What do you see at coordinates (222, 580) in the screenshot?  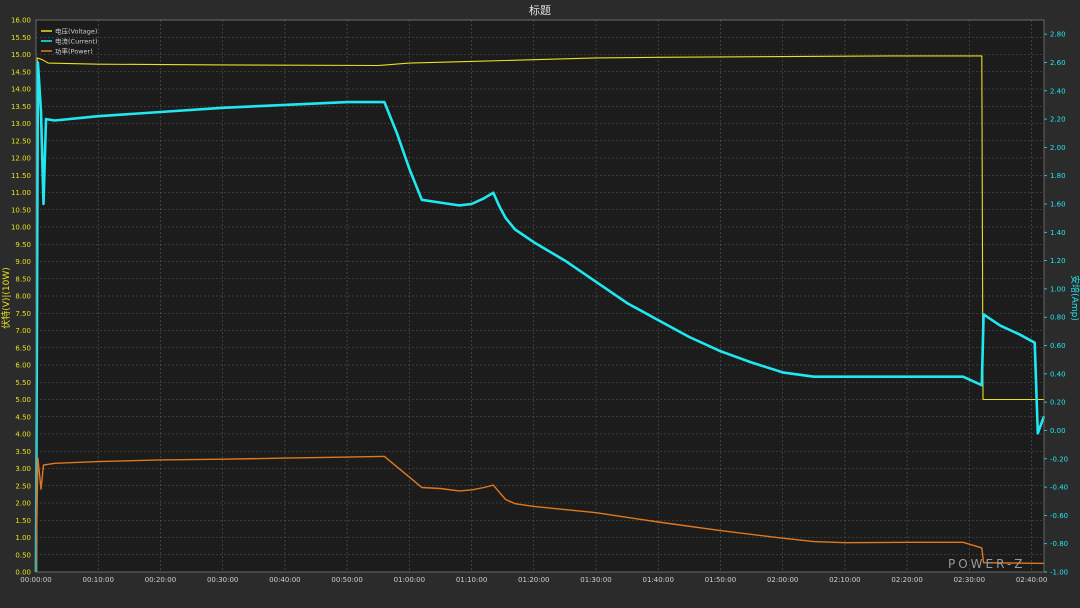 I see `x-tick-label: 00:30:00` at bounding box center [222, 580].